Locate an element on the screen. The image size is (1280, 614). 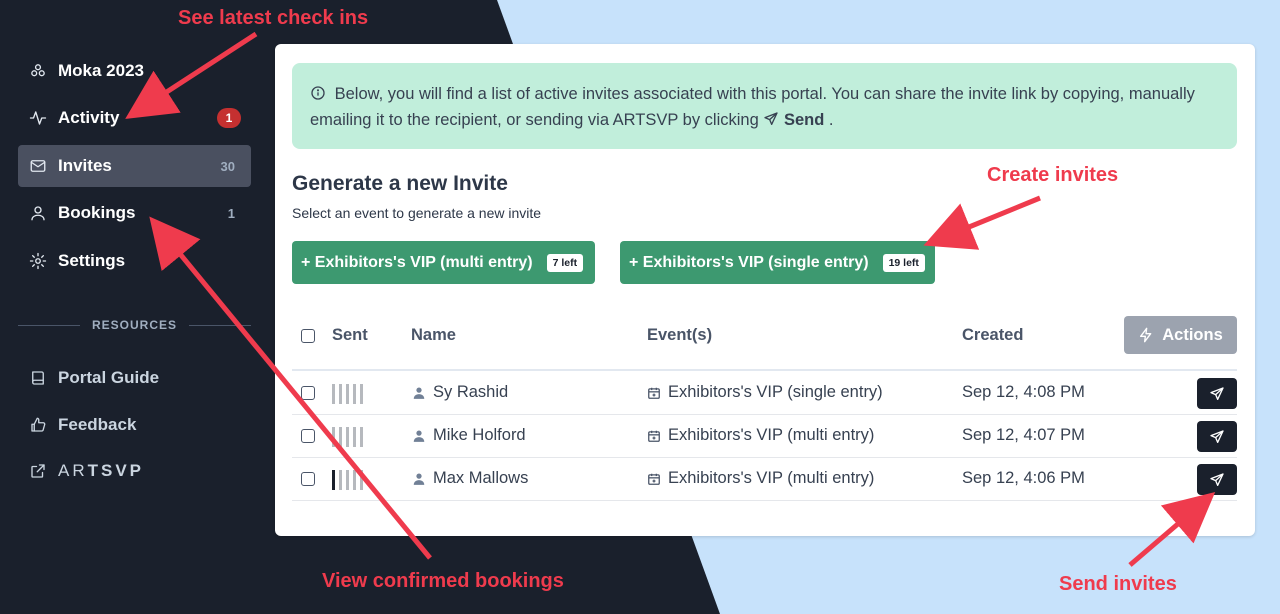
invitee-name: Max Mallows is located at coordinates (470, 478).